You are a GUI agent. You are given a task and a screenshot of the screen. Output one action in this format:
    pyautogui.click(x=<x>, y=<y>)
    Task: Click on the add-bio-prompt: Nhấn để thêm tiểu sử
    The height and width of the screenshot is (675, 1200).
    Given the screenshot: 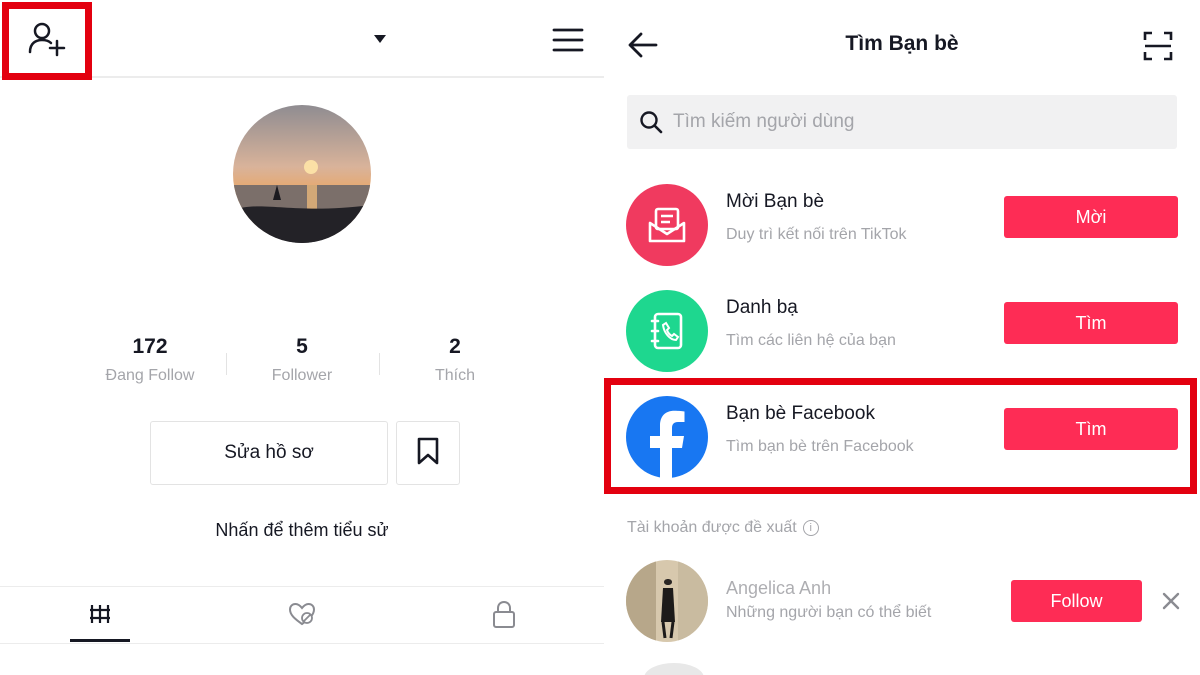 What is the action you would take?
    pyautogui.click(x=302, y=530)
    